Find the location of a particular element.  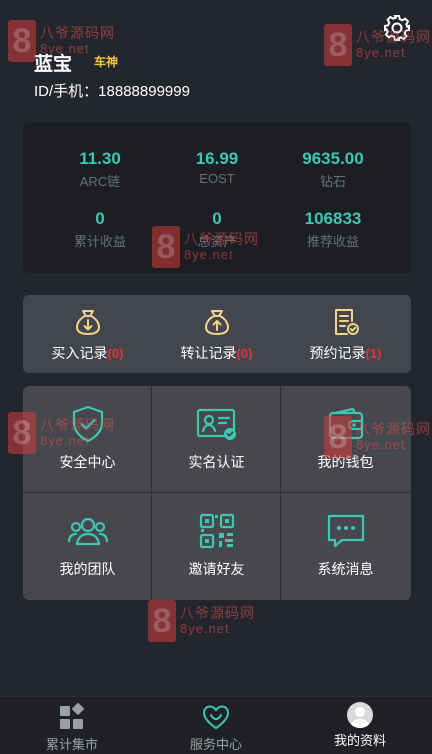

menu-real-name-auth: 实名认证 is located at coordinates (216, 439).